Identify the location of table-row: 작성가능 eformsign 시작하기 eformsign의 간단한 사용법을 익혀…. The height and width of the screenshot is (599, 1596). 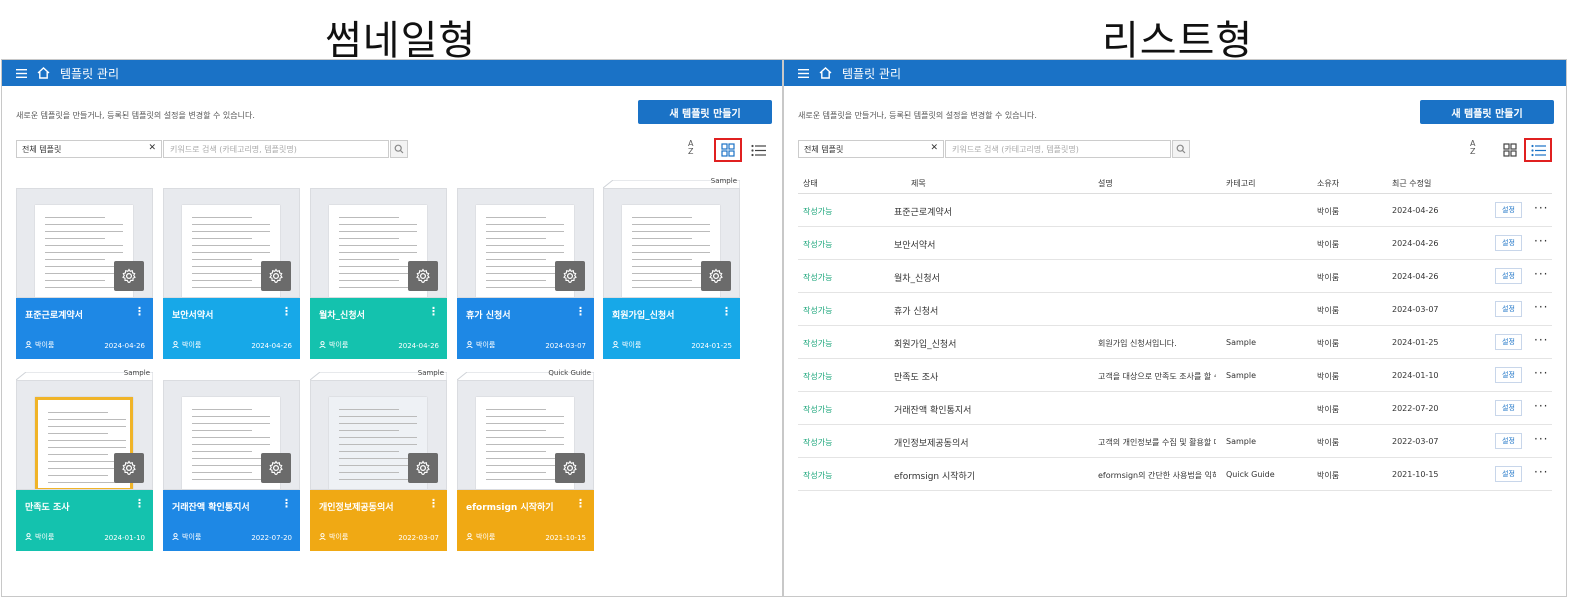
(1175, 474).